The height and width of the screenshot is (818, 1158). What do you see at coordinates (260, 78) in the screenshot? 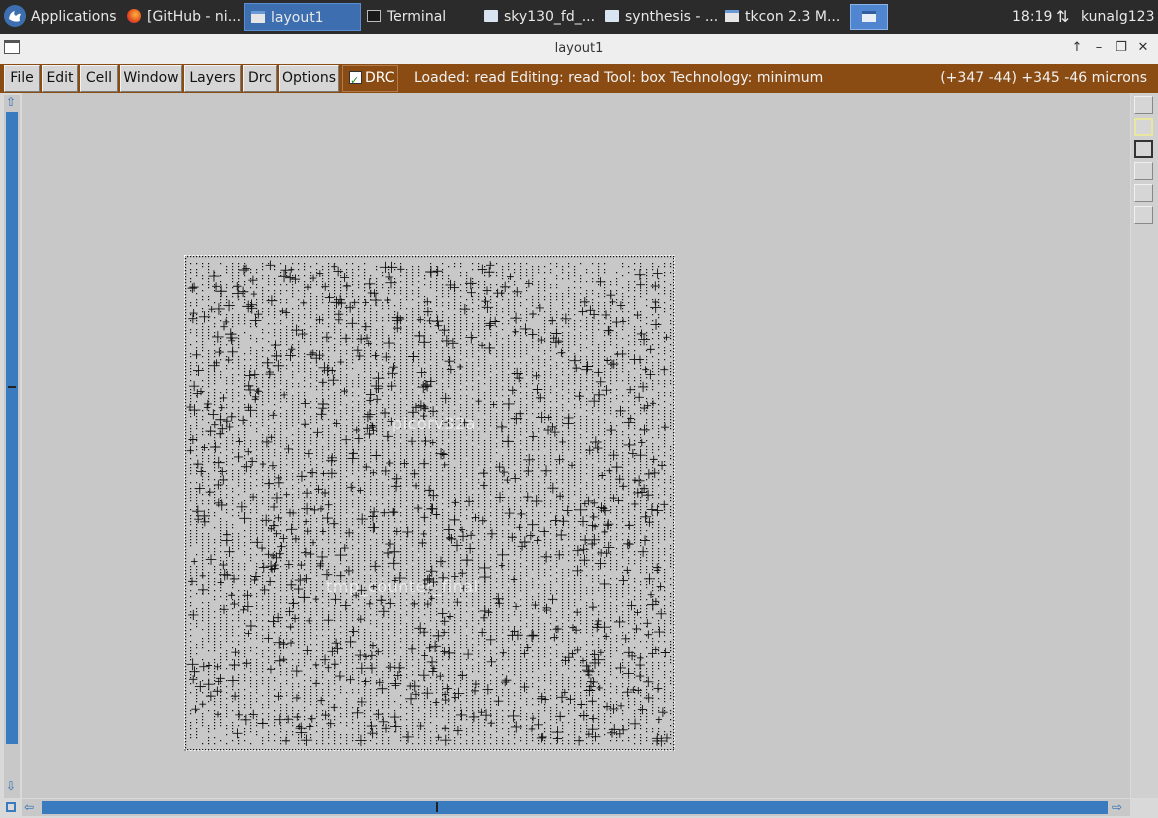
I see `menu-drc: Drc` at bounding box center [260, 78].